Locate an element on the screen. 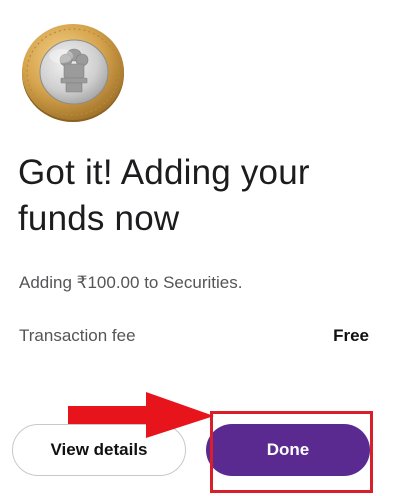 This screenshot has width=398, height=496. rupee-coin-icon is located at coordinates (73, 73).